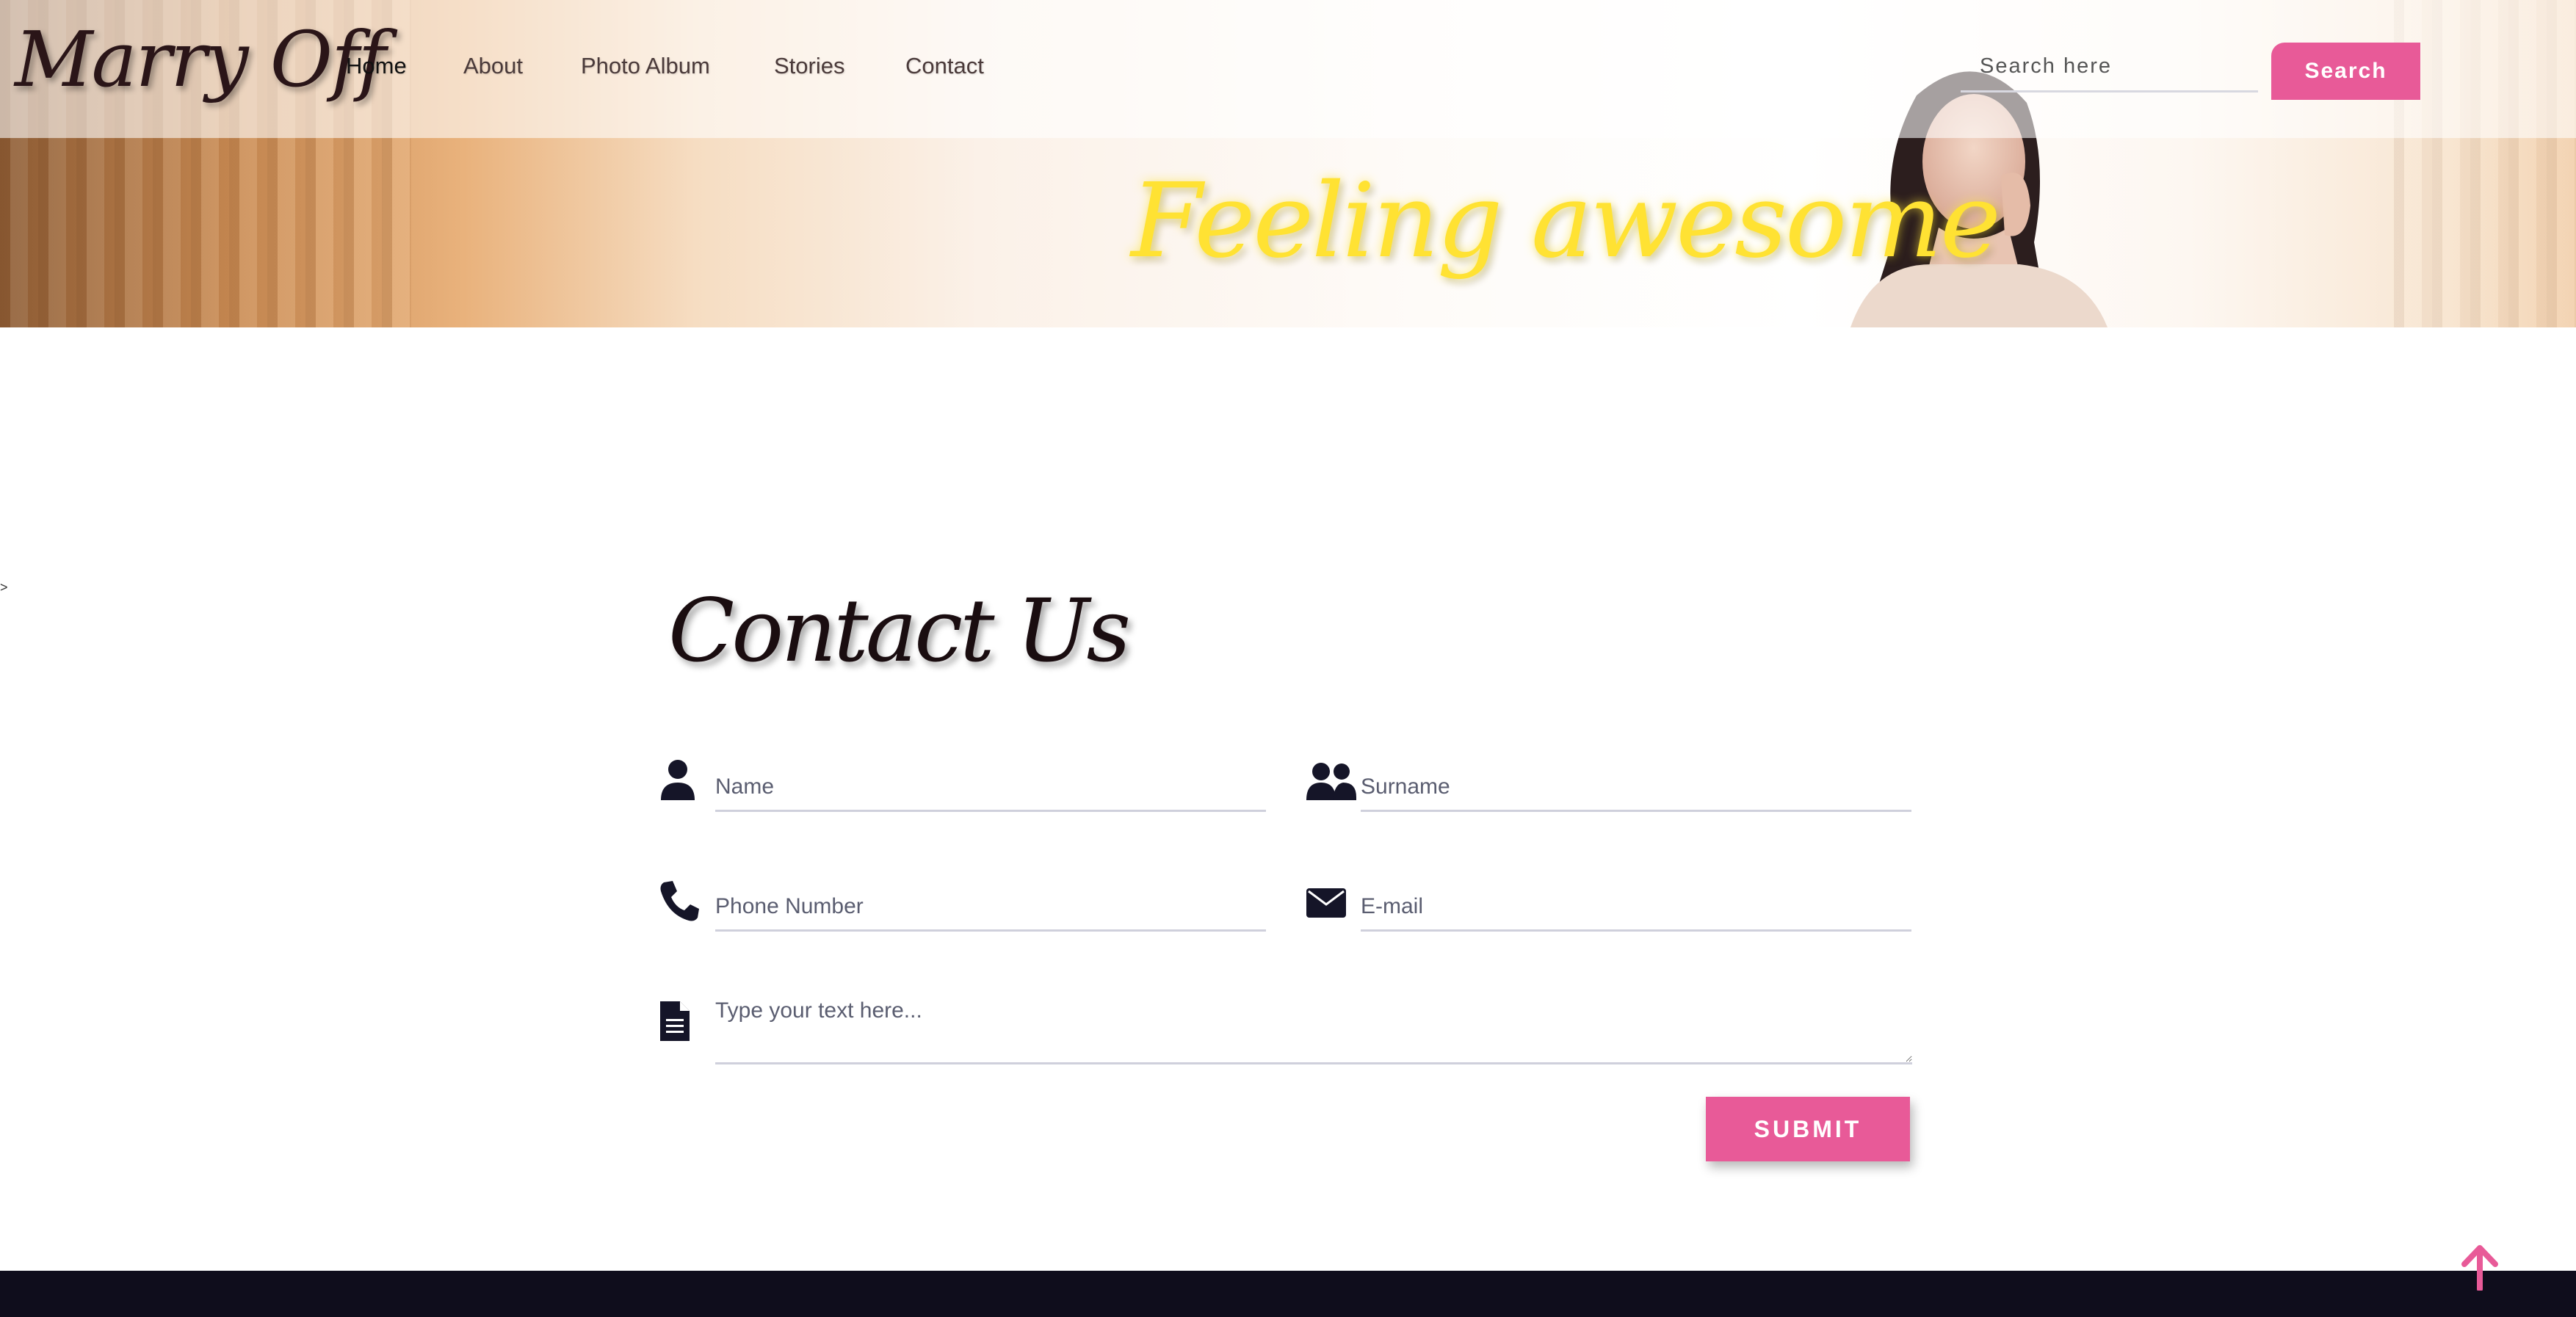  What do you see at coordinates (990, 907) in the screenshot?
I see `phone-input` at bounding box center [990, 907].